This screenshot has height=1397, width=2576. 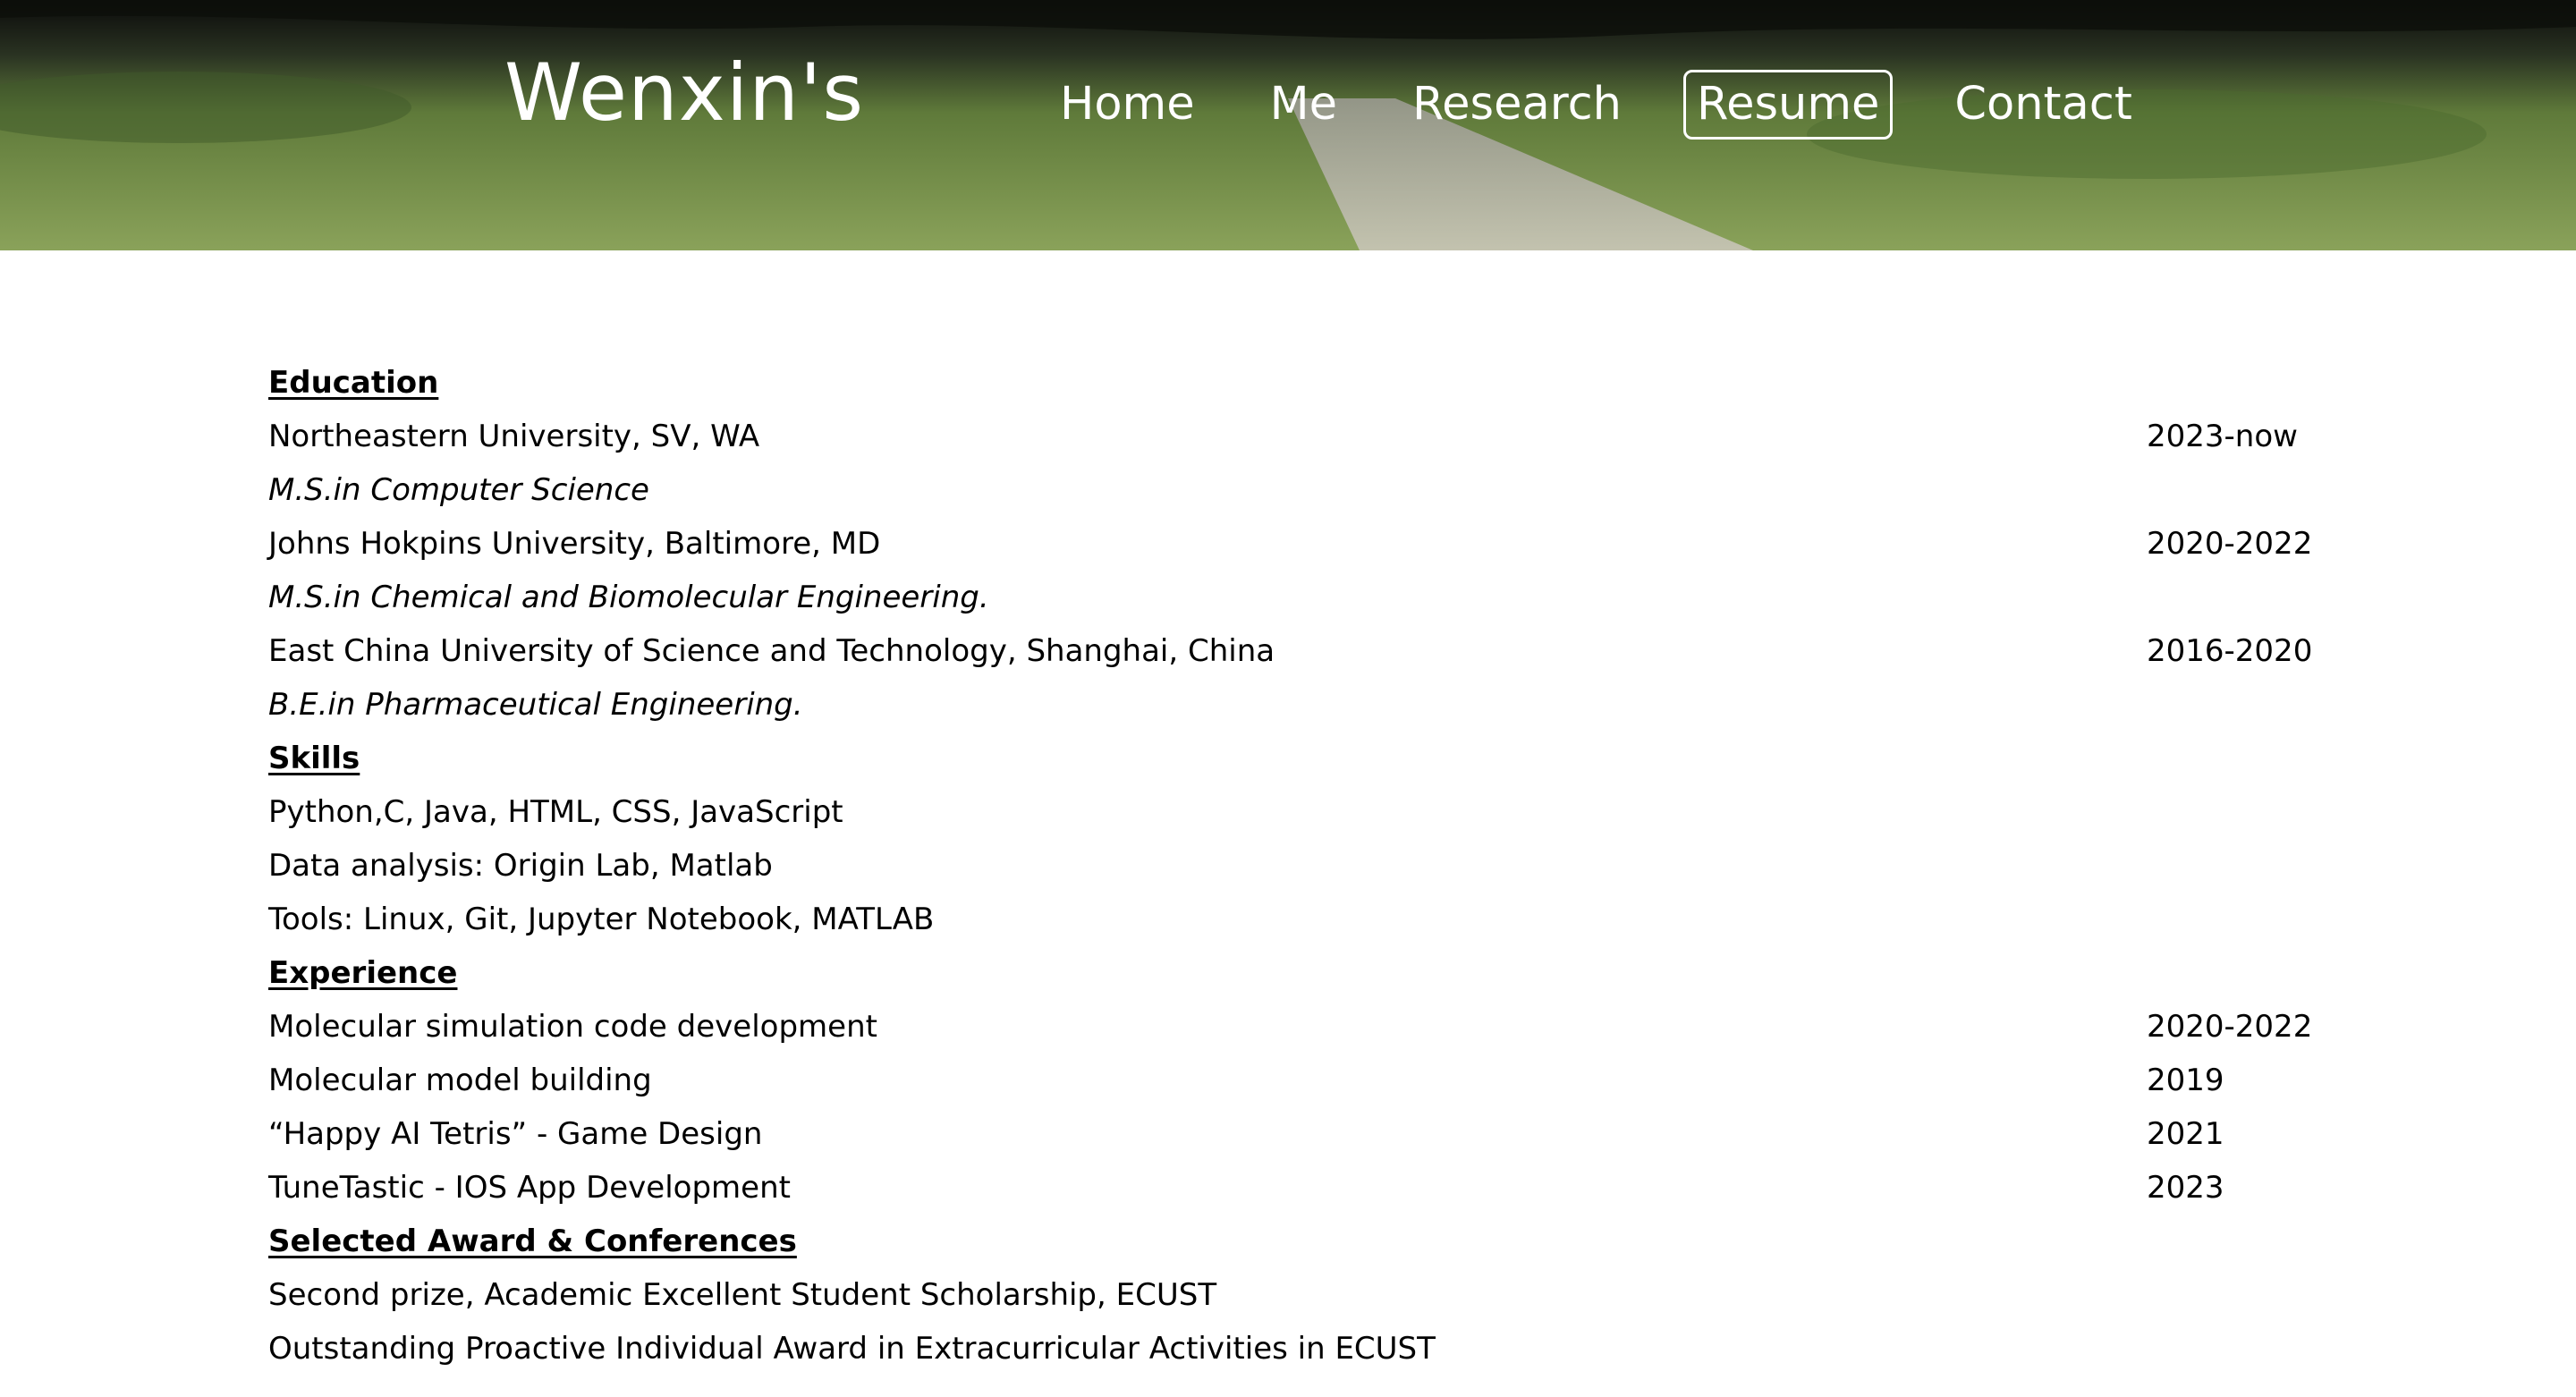 What do you see at coordinates (572, 1027) in the screenshot?
I see `experience-title: Molecular simulation code development` at bounding box center [572, 1027].